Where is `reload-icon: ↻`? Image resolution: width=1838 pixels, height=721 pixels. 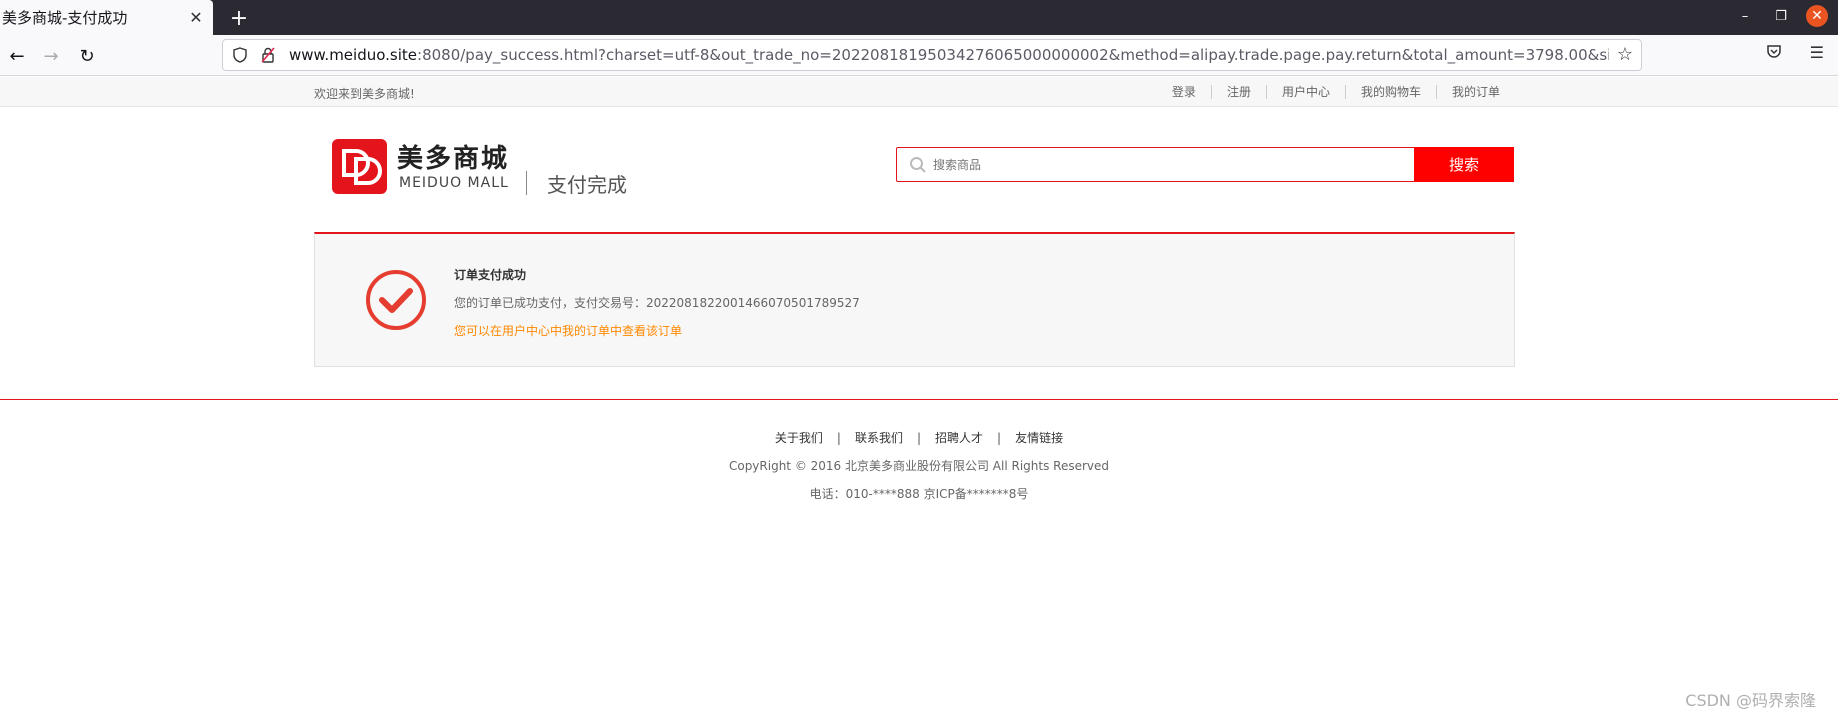 reload-icon: ↻ is located at coordinates (87, 56).